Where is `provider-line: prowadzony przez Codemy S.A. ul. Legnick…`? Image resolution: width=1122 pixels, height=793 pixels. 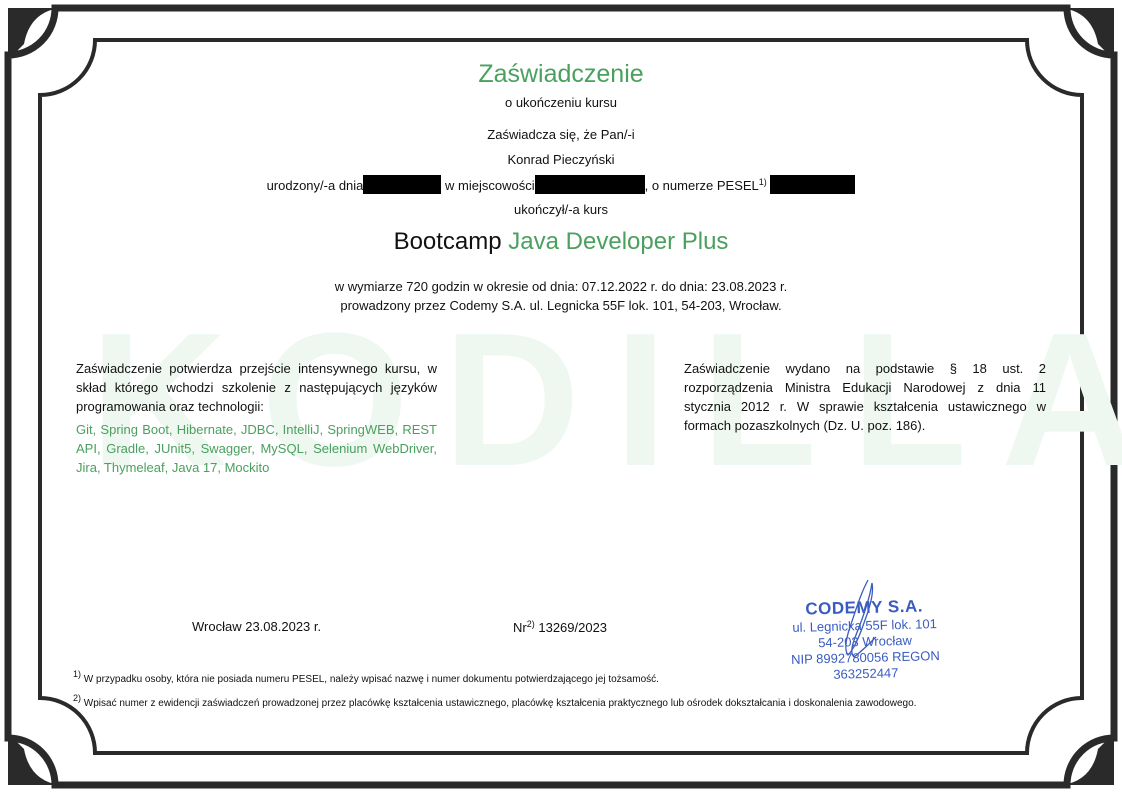 provider-line: prowadzony przez Codemy S.A. ul. Legnick… is located at coordinates (561, 305).